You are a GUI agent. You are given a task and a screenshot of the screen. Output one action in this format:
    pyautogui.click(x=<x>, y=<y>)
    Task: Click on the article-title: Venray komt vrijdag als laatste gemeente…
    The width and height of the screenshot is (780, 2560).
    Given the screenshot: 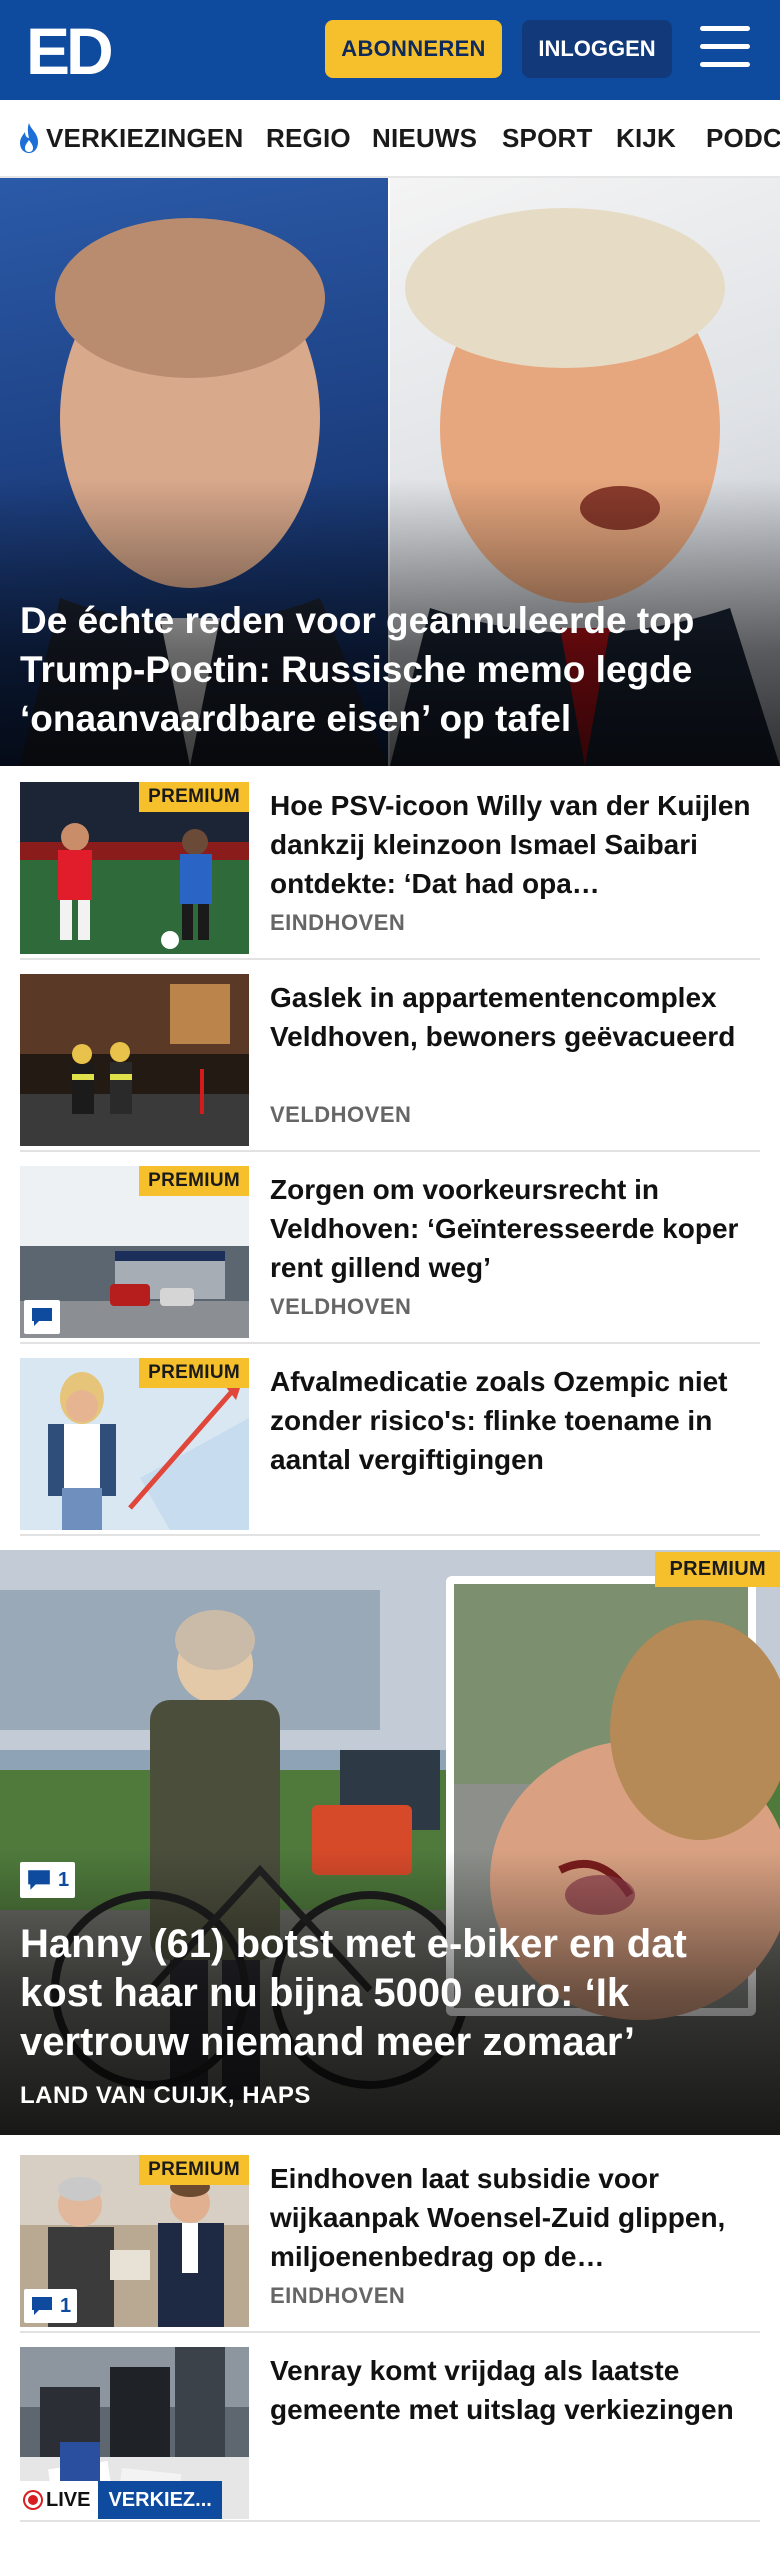 What is the action you would take?
    pyautogui.click(x=515, y=2390)
    